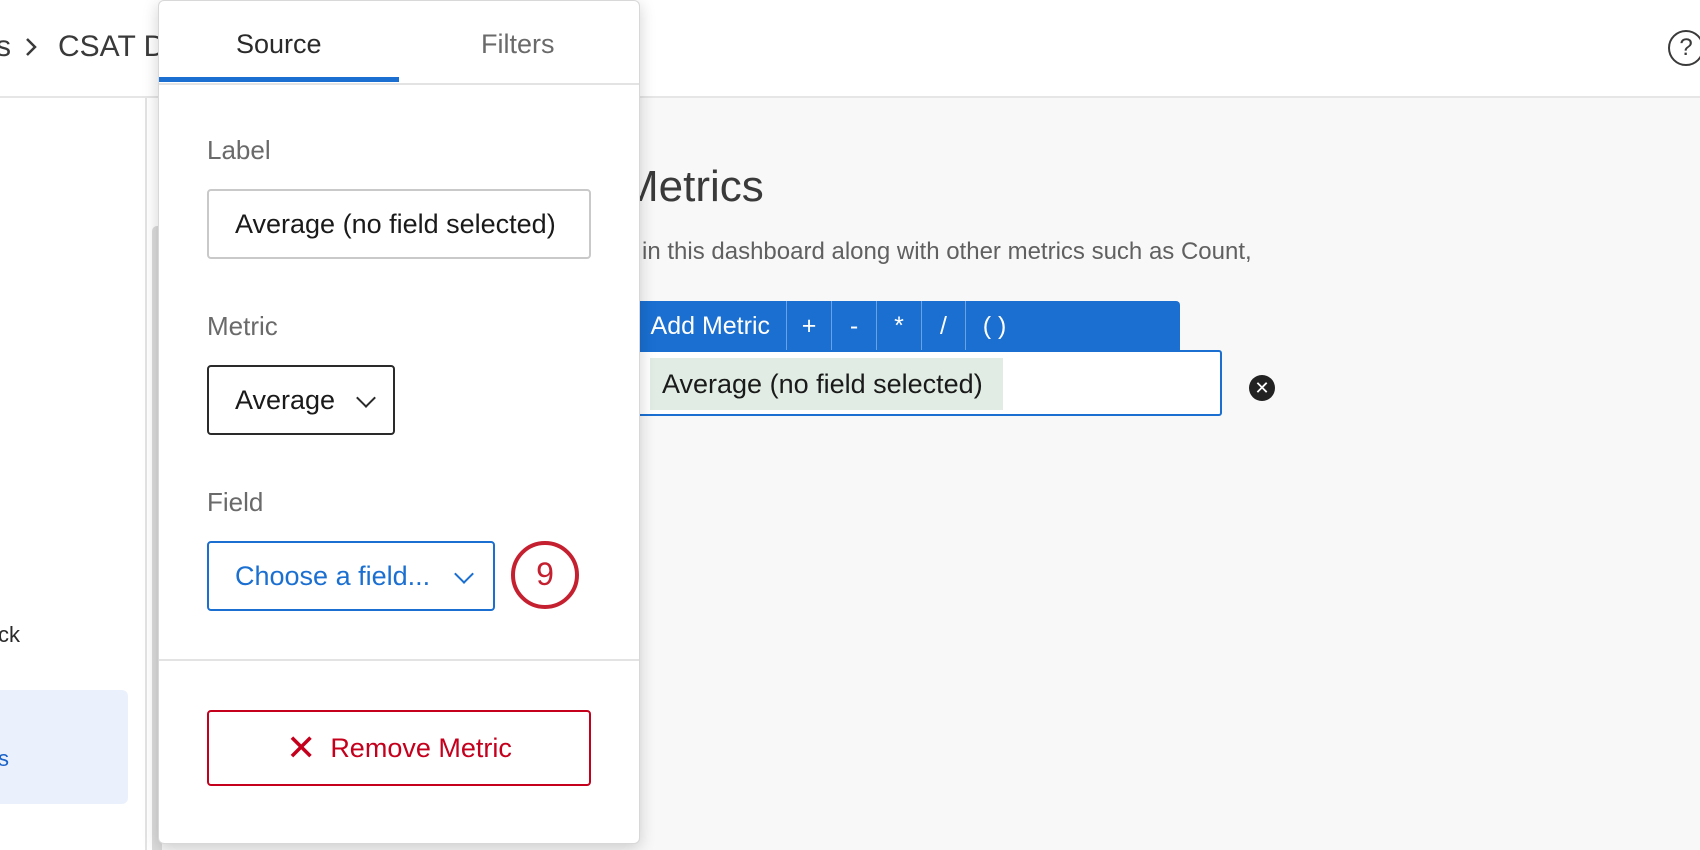 The width and height of the screenshot is (1700, 850). Describe the element at coordinates (943, 326) in the screenshot. I see `divide-operator-button: /` at that location.